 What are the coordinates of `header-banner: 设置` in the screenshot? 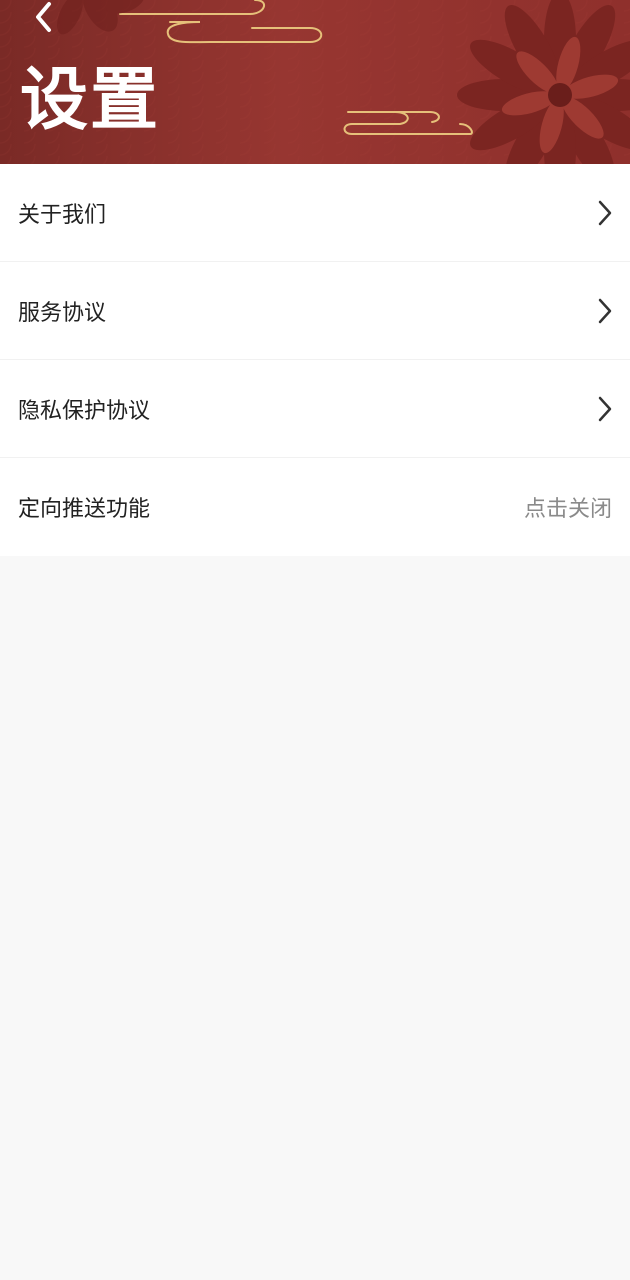 It's located at (315, 82).